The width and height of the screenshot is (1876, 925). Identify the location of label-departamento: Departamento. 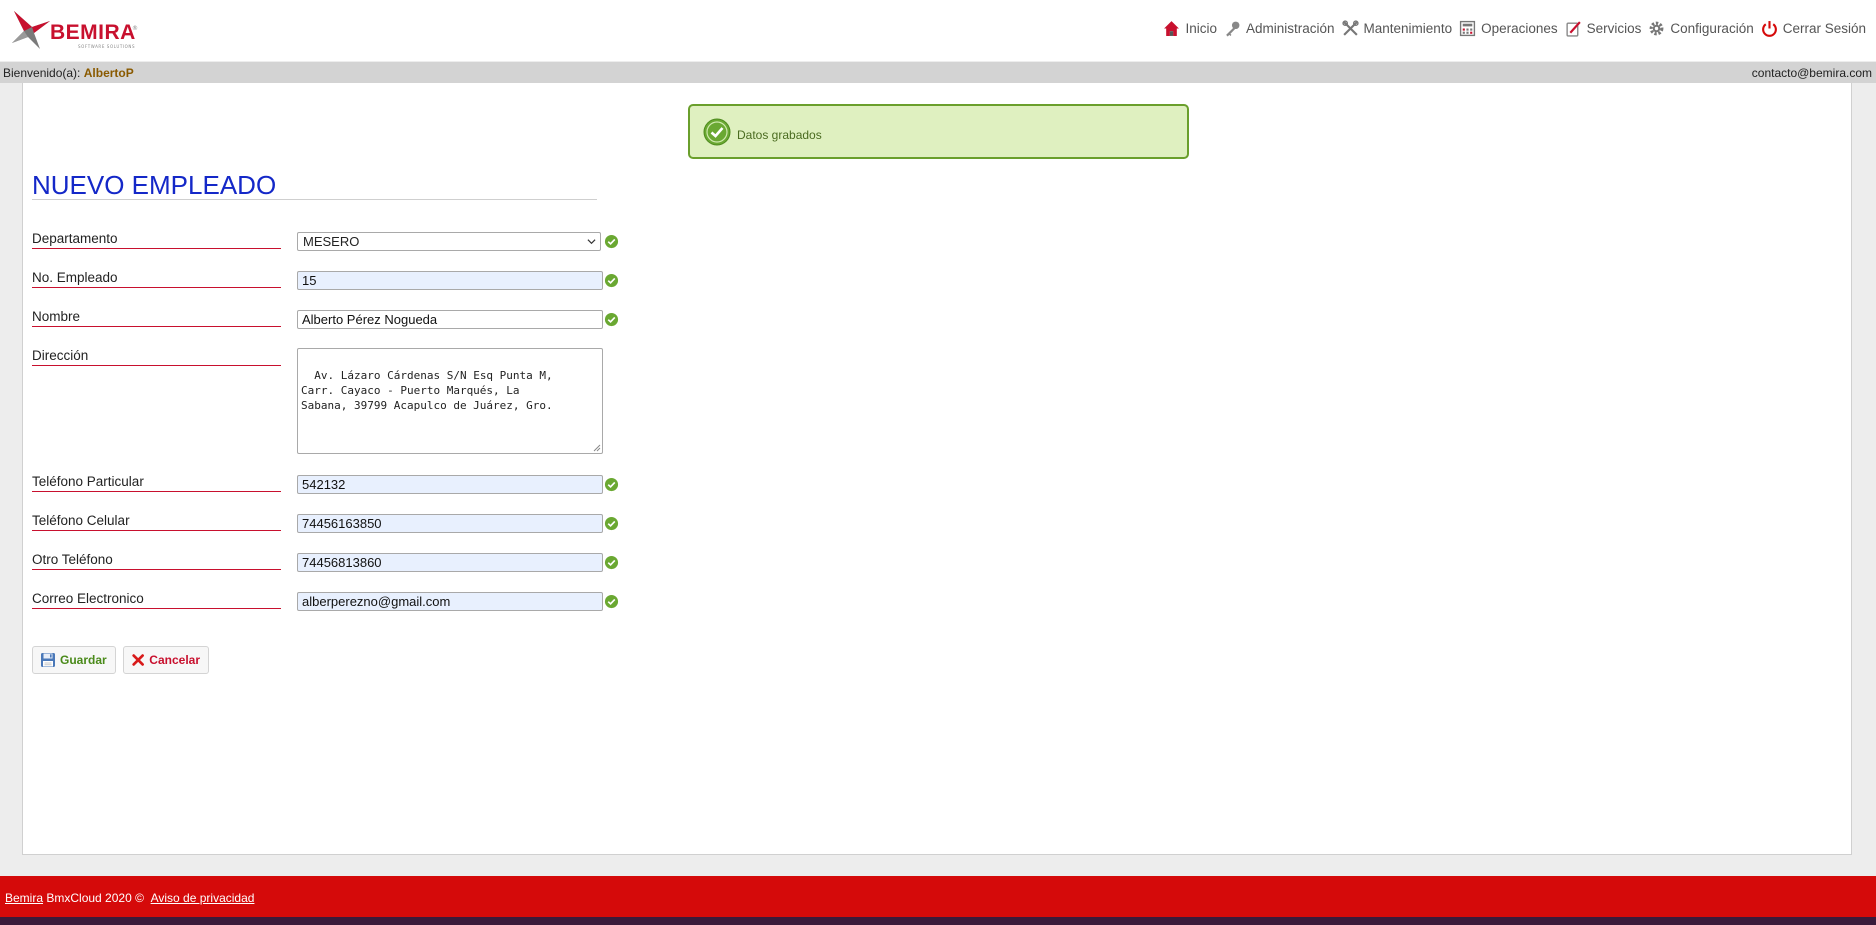
(156, 240).